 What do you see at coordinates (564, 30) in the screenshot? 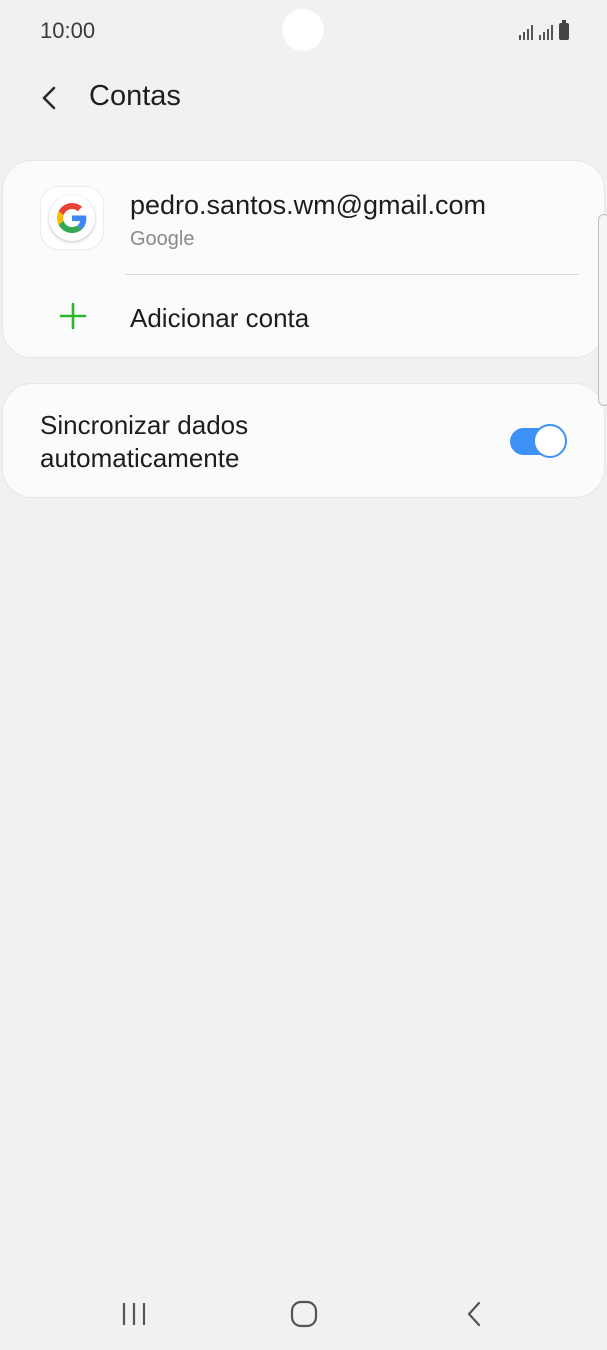
I see `battery-icon` at bounding box center [564, 30].